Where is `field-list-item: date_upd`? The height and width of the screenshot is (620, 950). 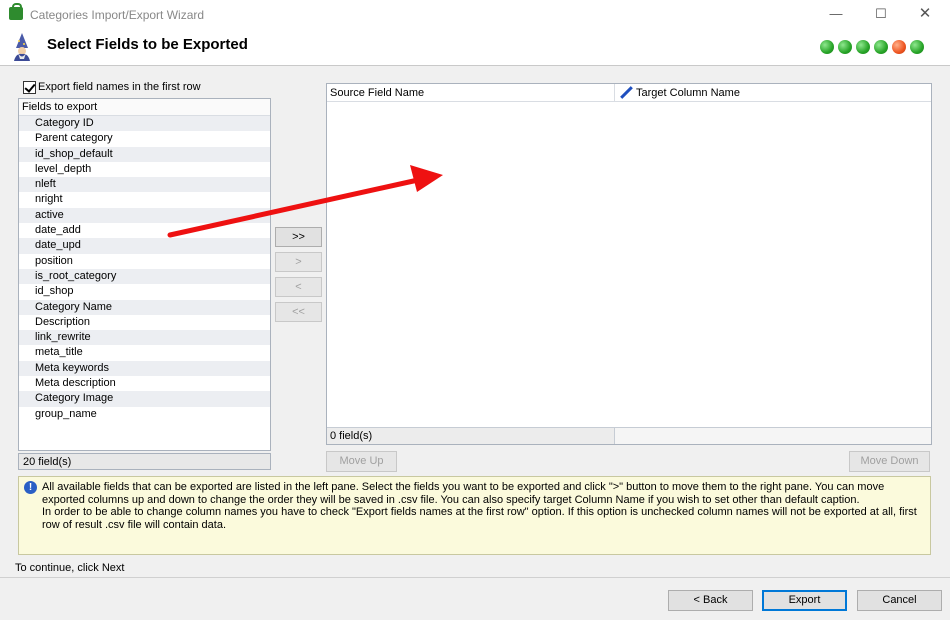 field-list-item: date_upd is located at coordinates (144, 246).